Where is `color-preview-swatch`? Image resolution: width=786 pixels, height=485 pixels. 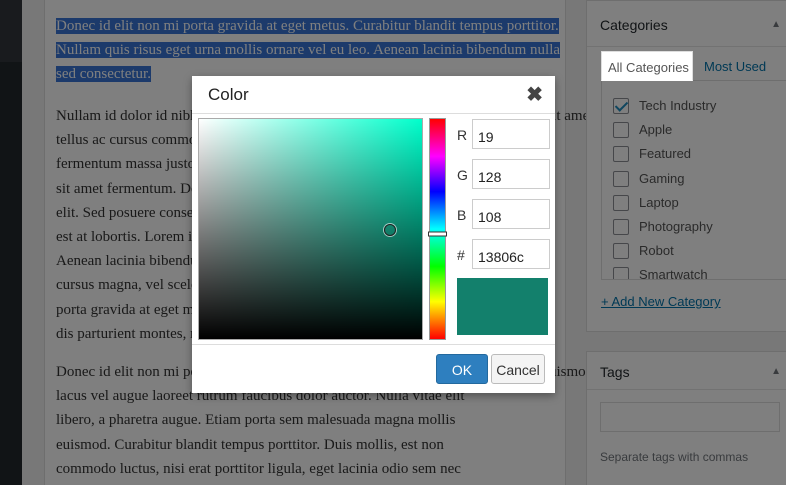
color-preview-swatch is located at coordinates (502, 306).